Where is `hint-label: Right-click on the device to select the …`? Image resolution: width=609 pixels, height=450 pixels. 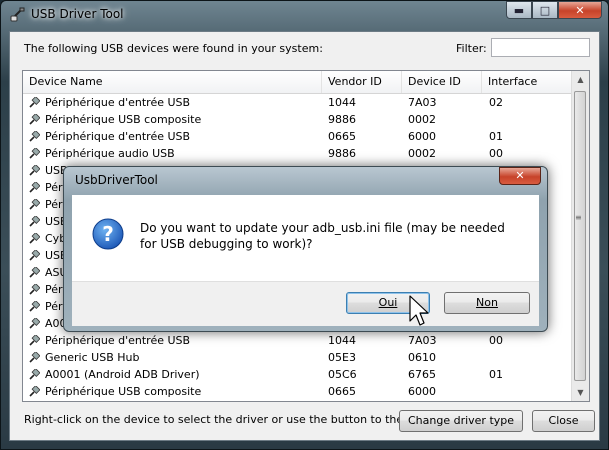 hint-label: Right-click on the device to select the … is located at coordinates (230, 419).